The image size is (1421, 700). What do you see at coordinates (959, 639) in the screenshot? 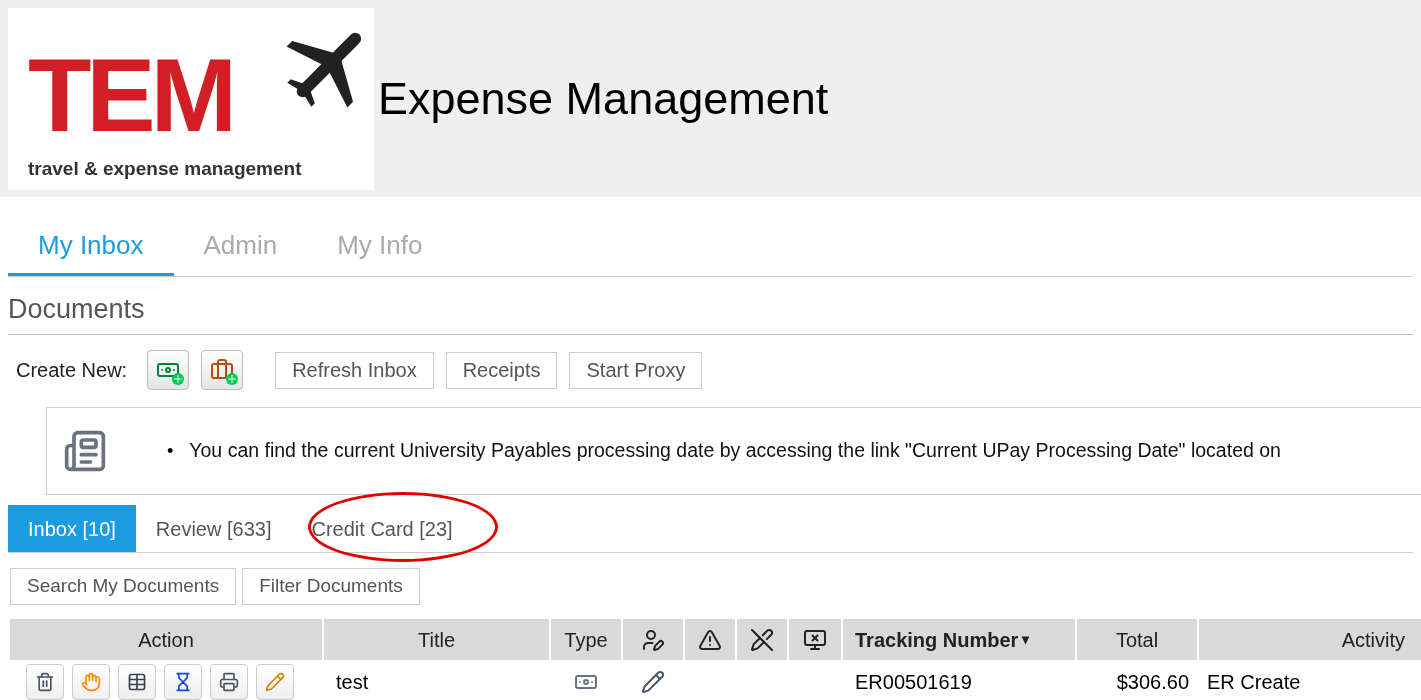
I see `column-header: Tracking Number ▾` at bounding box center [959, 639].